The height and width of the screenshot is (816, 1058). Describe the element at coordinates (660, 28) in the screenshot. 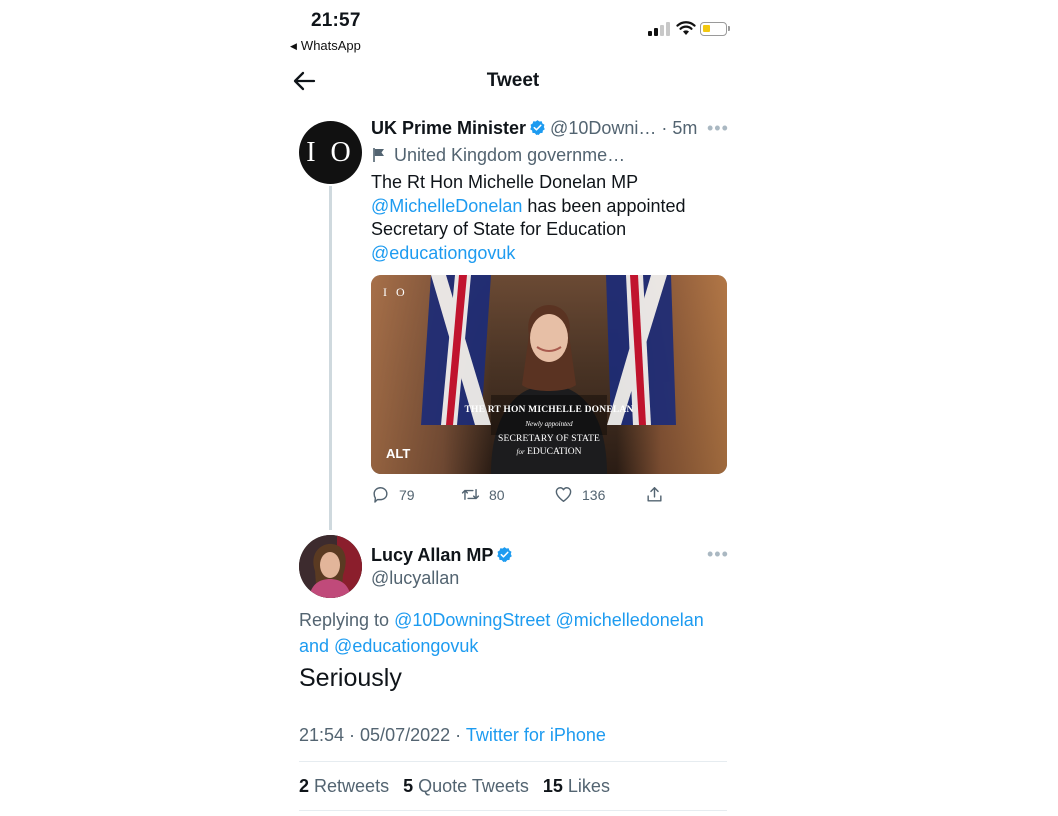

I see `signal-icon` at that location.